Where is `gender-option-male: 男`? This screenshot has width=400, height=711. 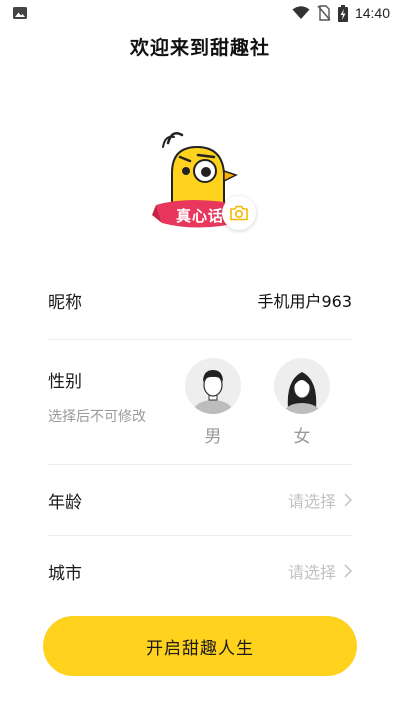
gender-option-male: 男 is located at coordinates (213, 402).